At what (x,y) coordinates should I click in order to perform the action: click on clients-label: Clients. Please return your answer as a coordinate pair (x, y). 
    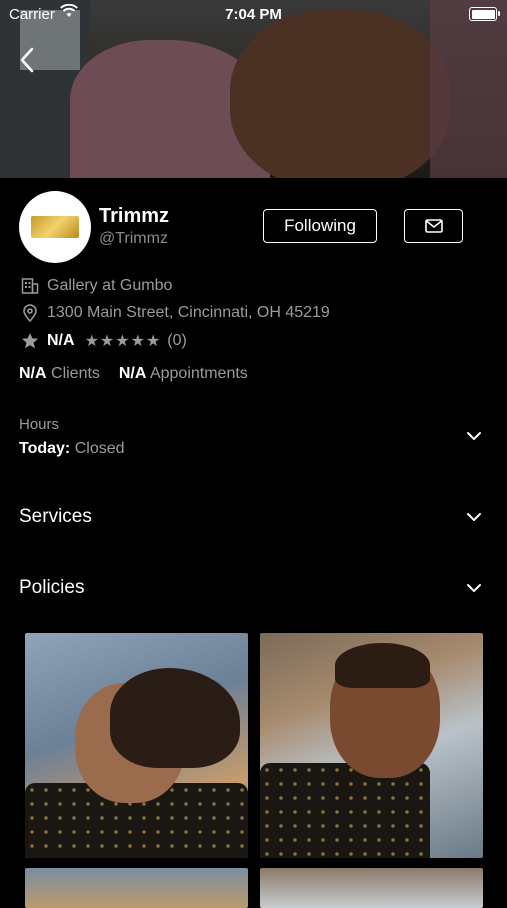
    Looking at the image, I should click on (75, 373).